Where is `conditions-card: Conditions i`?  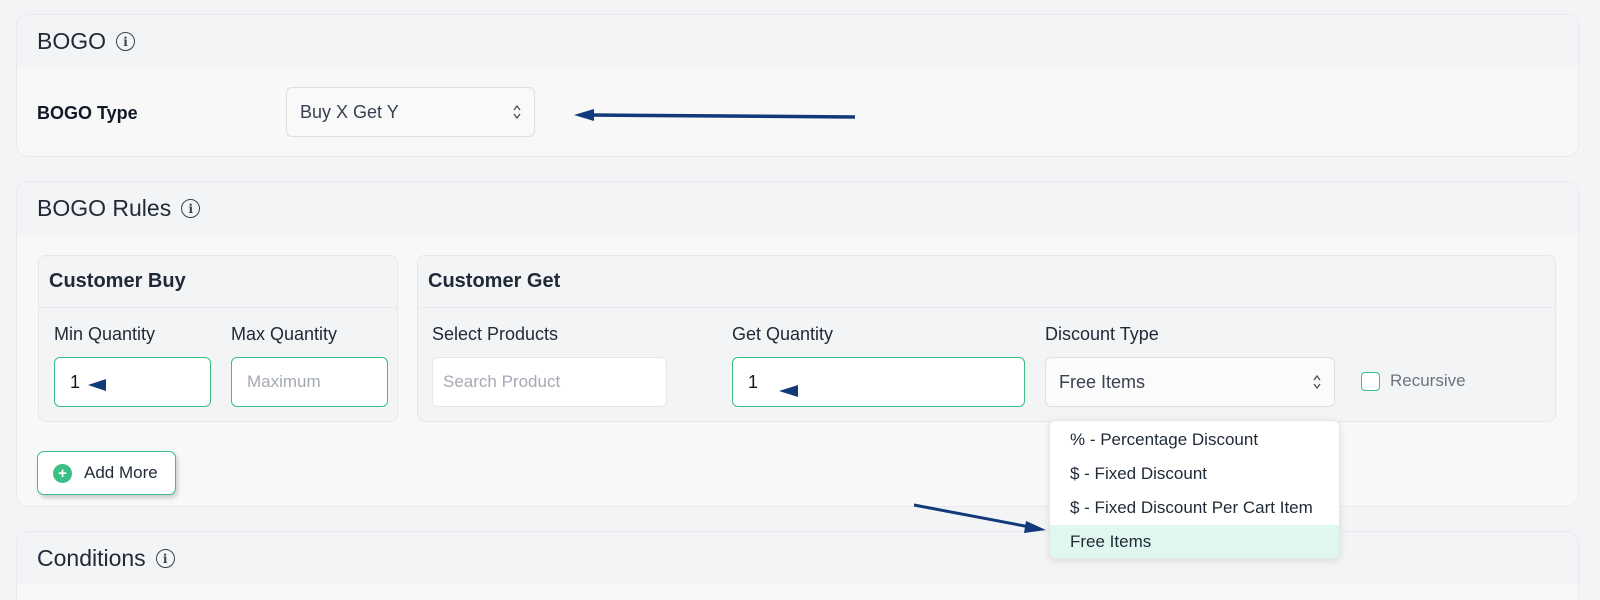 conditions-card: Conditions i is located at coordinates (797, 565).